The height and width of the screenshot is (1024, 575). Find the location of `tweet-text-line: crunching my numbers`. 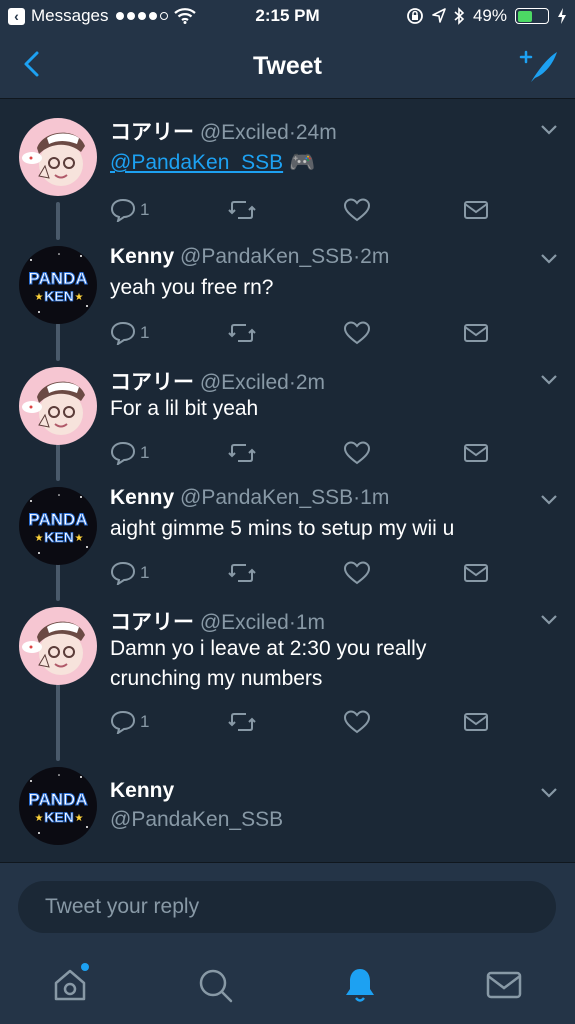

tweet-text-line: crunching my numbers is located at coordinates (216, 678).